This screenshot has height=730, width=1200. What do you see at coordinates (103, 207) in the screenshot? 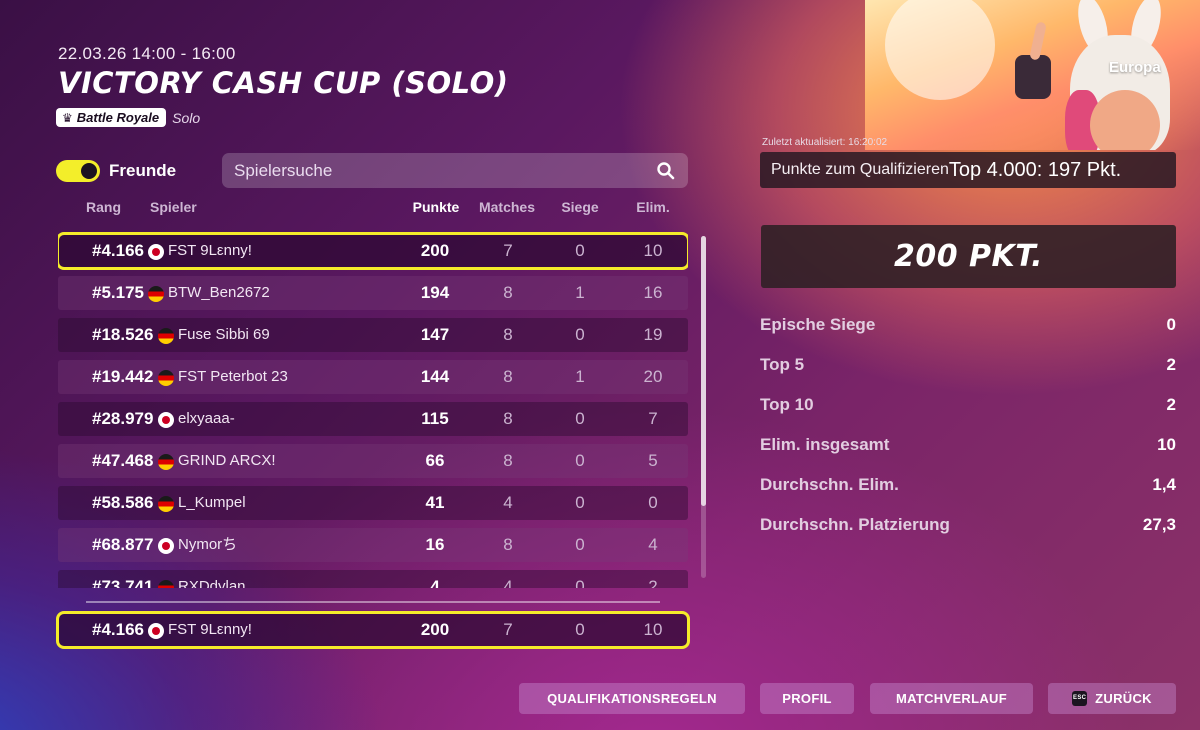
I see `col-rank: Rang` at bounding box center [103, 207].